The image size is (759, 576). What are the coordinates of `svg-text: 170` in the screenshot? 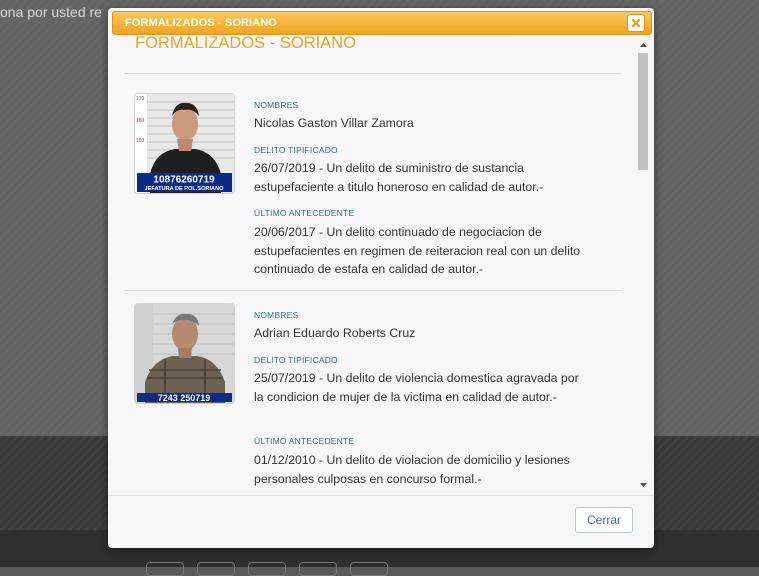 It's located at (140, 99).